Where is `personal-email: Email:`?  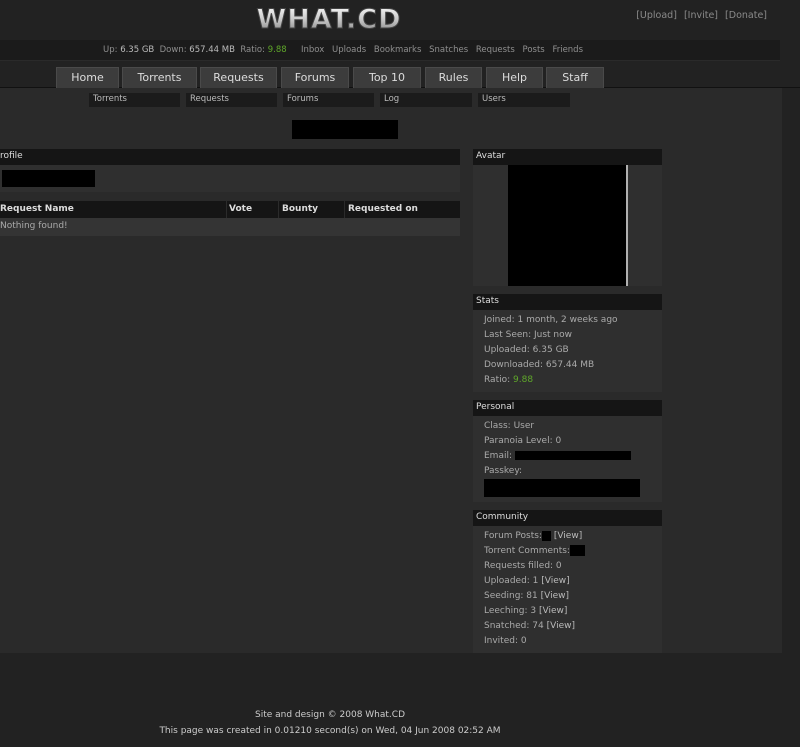 personal-email: Email: is located at coordinates (573, 456).